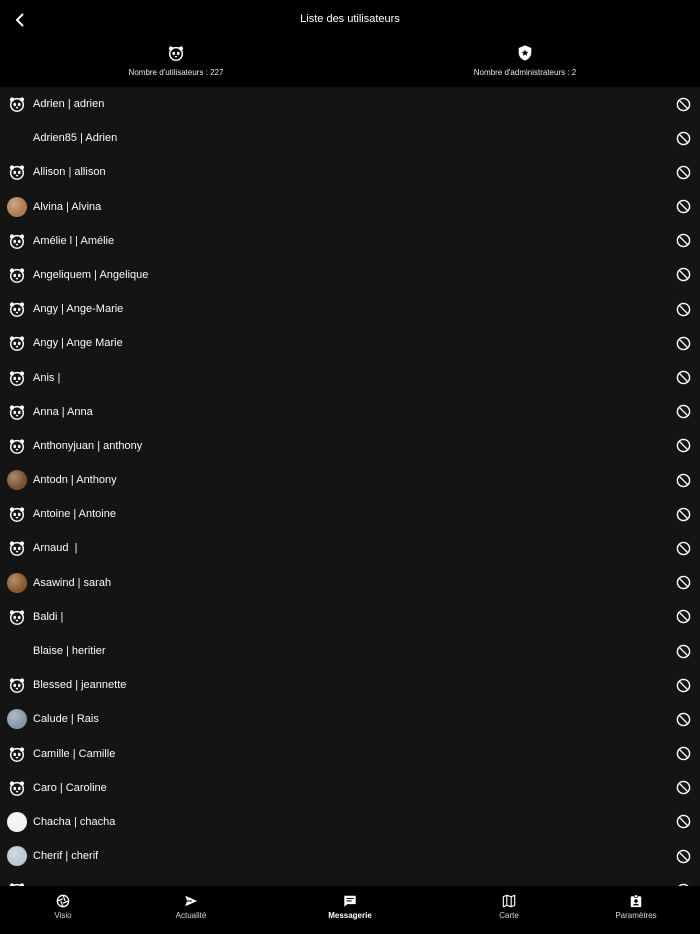  I want to click on aperture-icon, so click(63, 901).